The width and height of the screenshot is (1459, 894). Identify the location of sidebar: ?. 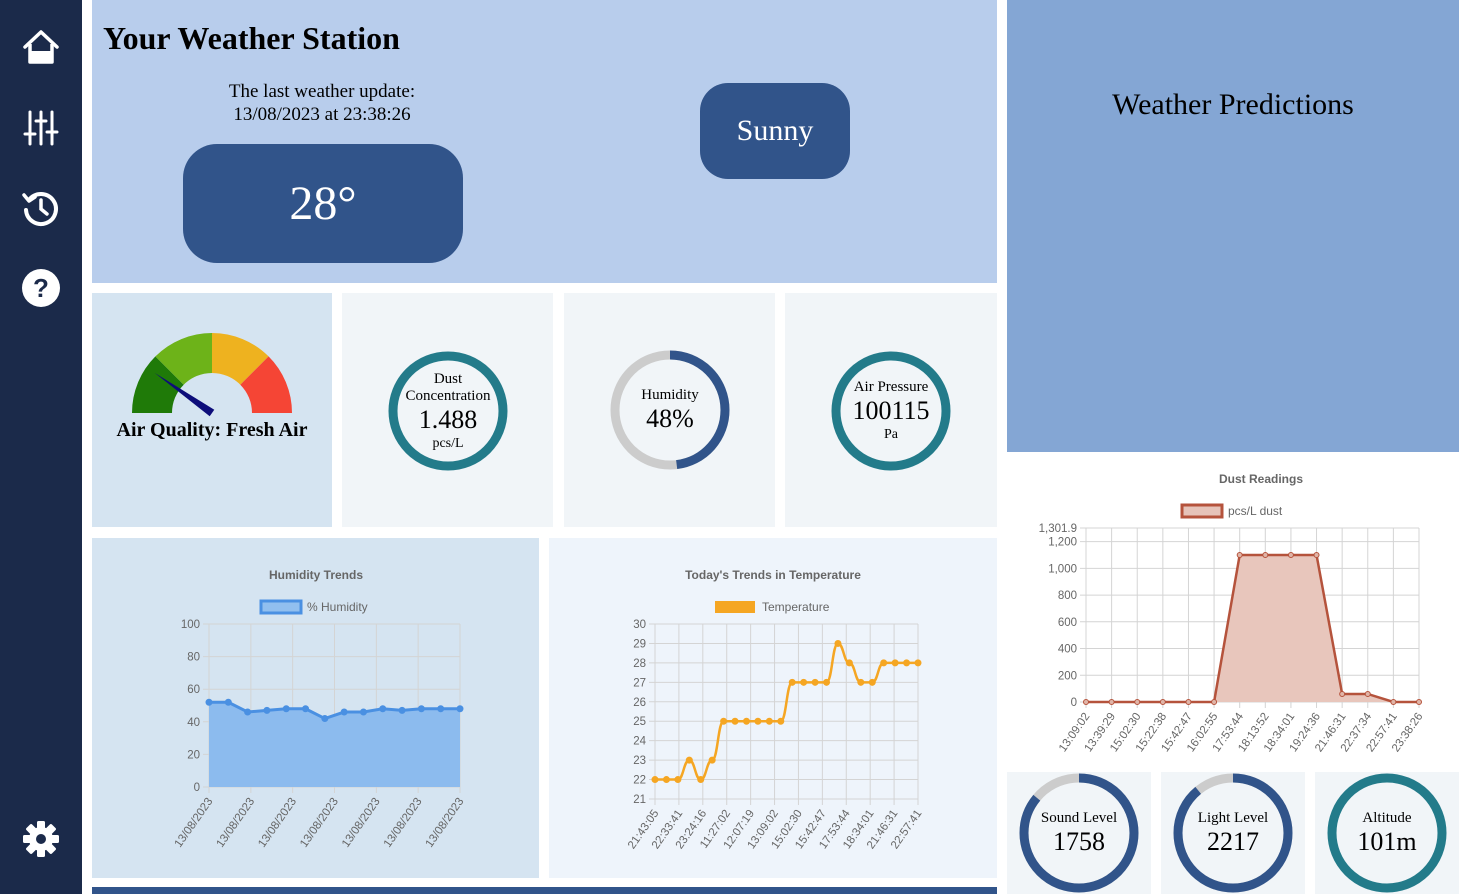
(41, 447).